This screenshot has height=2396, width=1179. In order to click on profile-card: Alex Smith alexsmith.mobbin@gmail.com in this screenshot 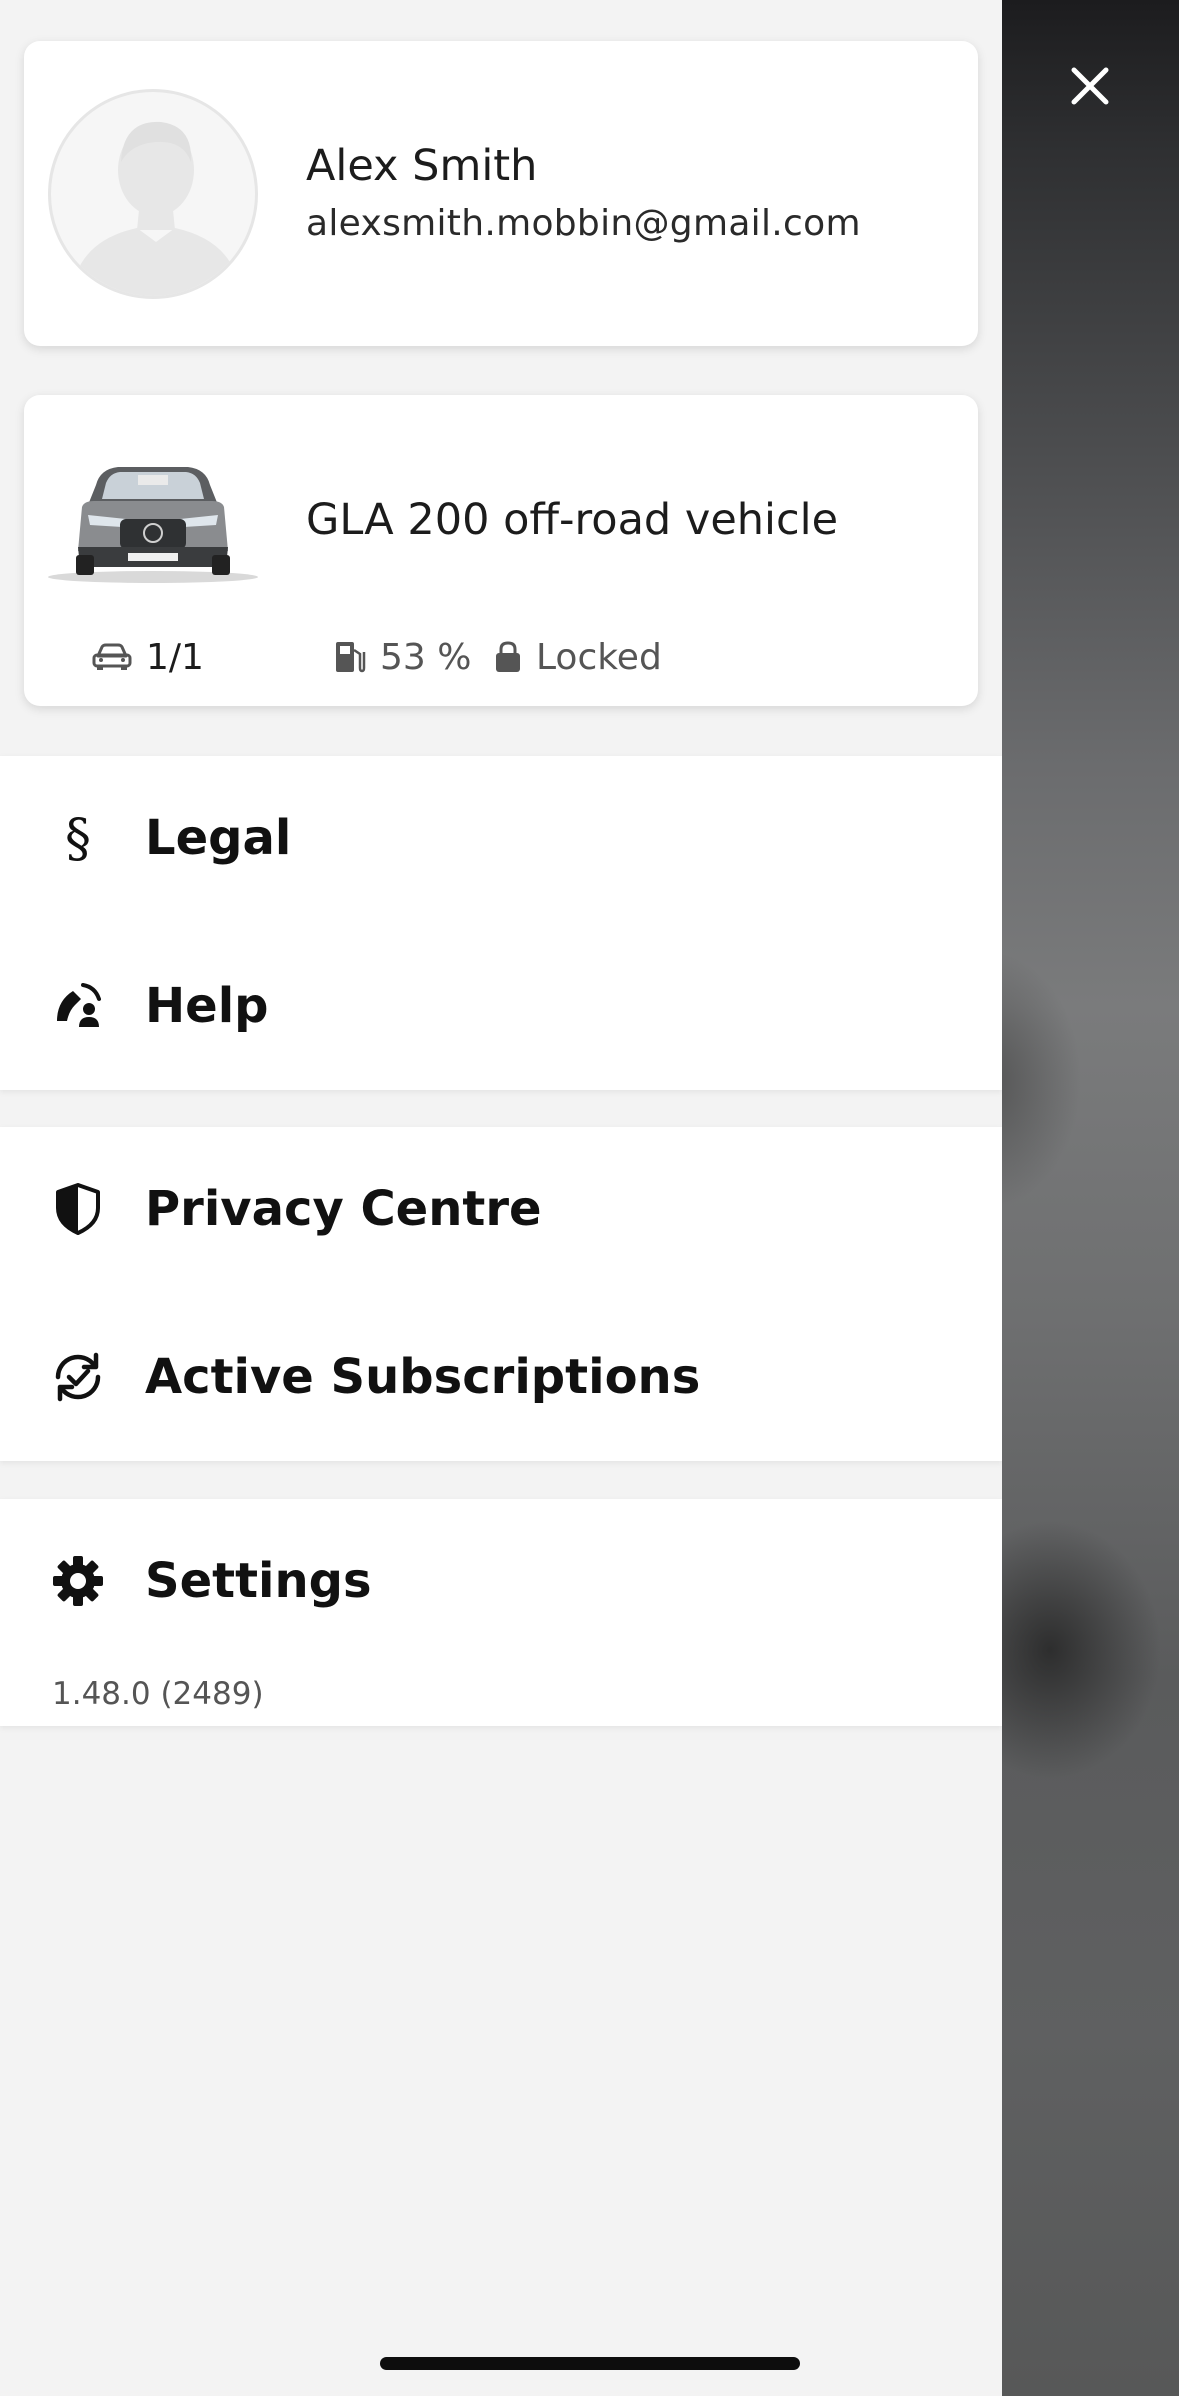, I will do `click(501, 193)`.